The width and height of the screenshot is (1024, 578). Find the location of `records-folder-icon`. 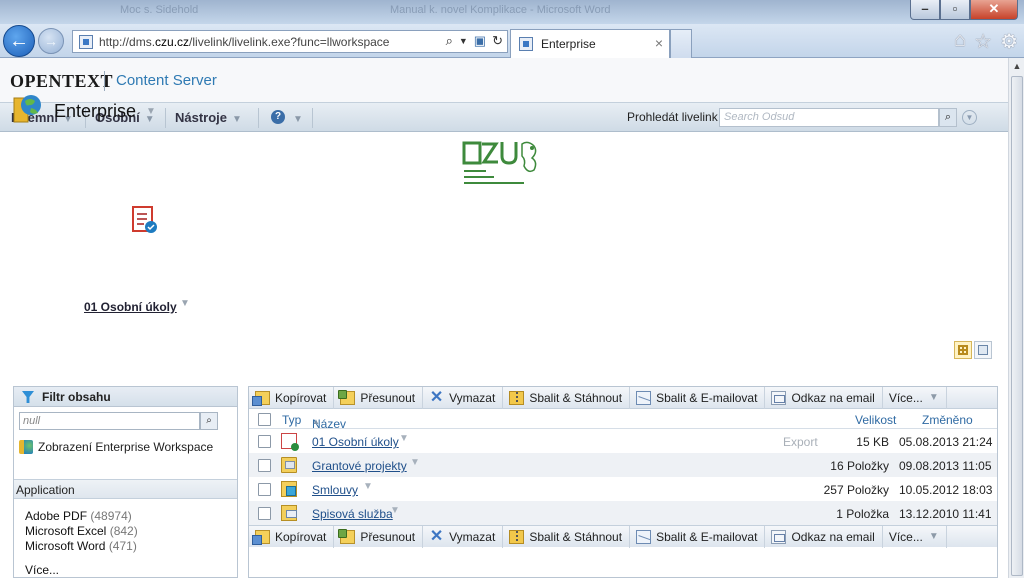

records-folder-icon is located at coordinates (289, 513).